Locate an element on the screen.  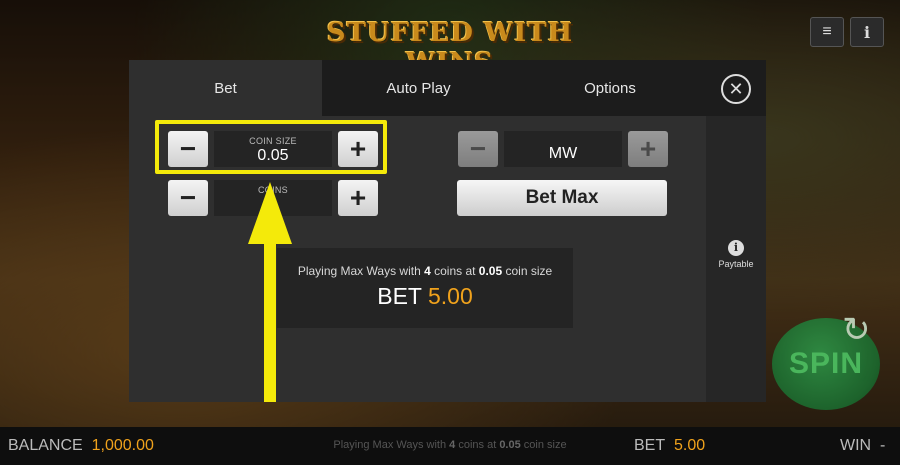
win-display: WIN - is located at coordinates (862, 446).